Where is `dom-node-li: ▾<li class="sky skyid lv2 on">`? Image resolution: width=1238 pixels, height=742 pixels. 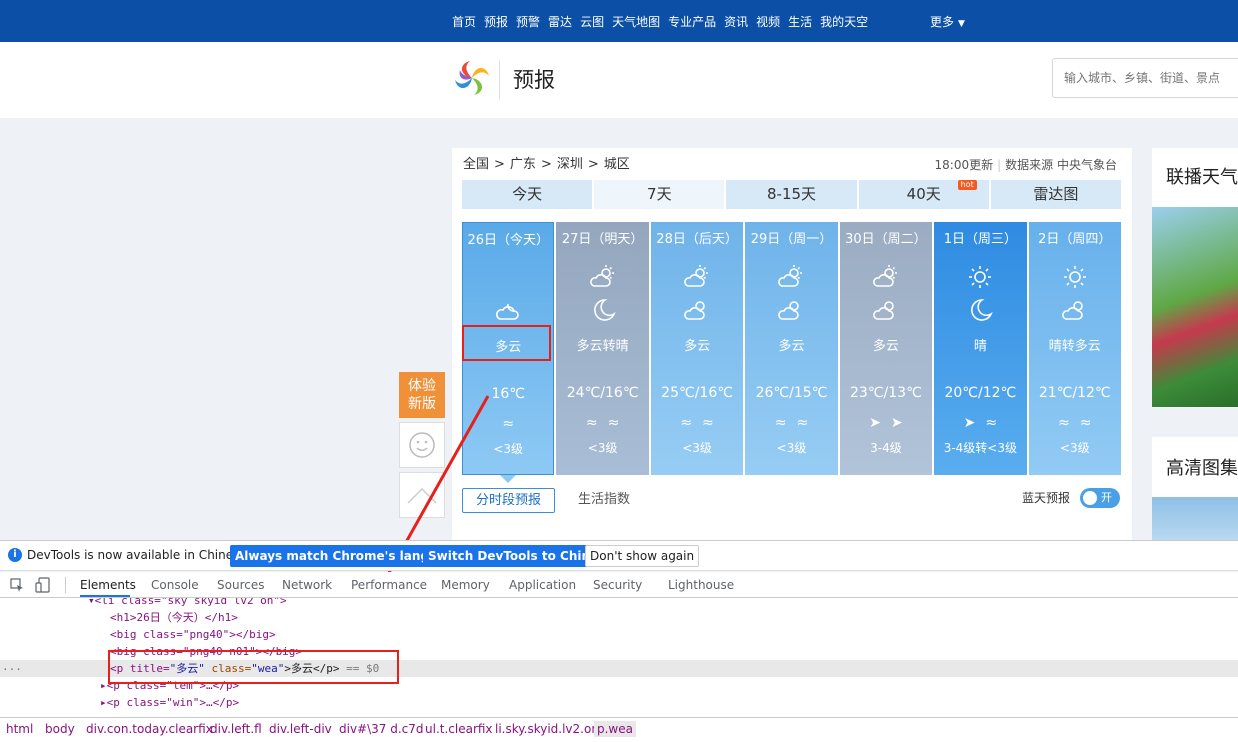
dom-node-li: ▾<li class="sky skyid lv2 on"> is located at coordinates (619, 603).